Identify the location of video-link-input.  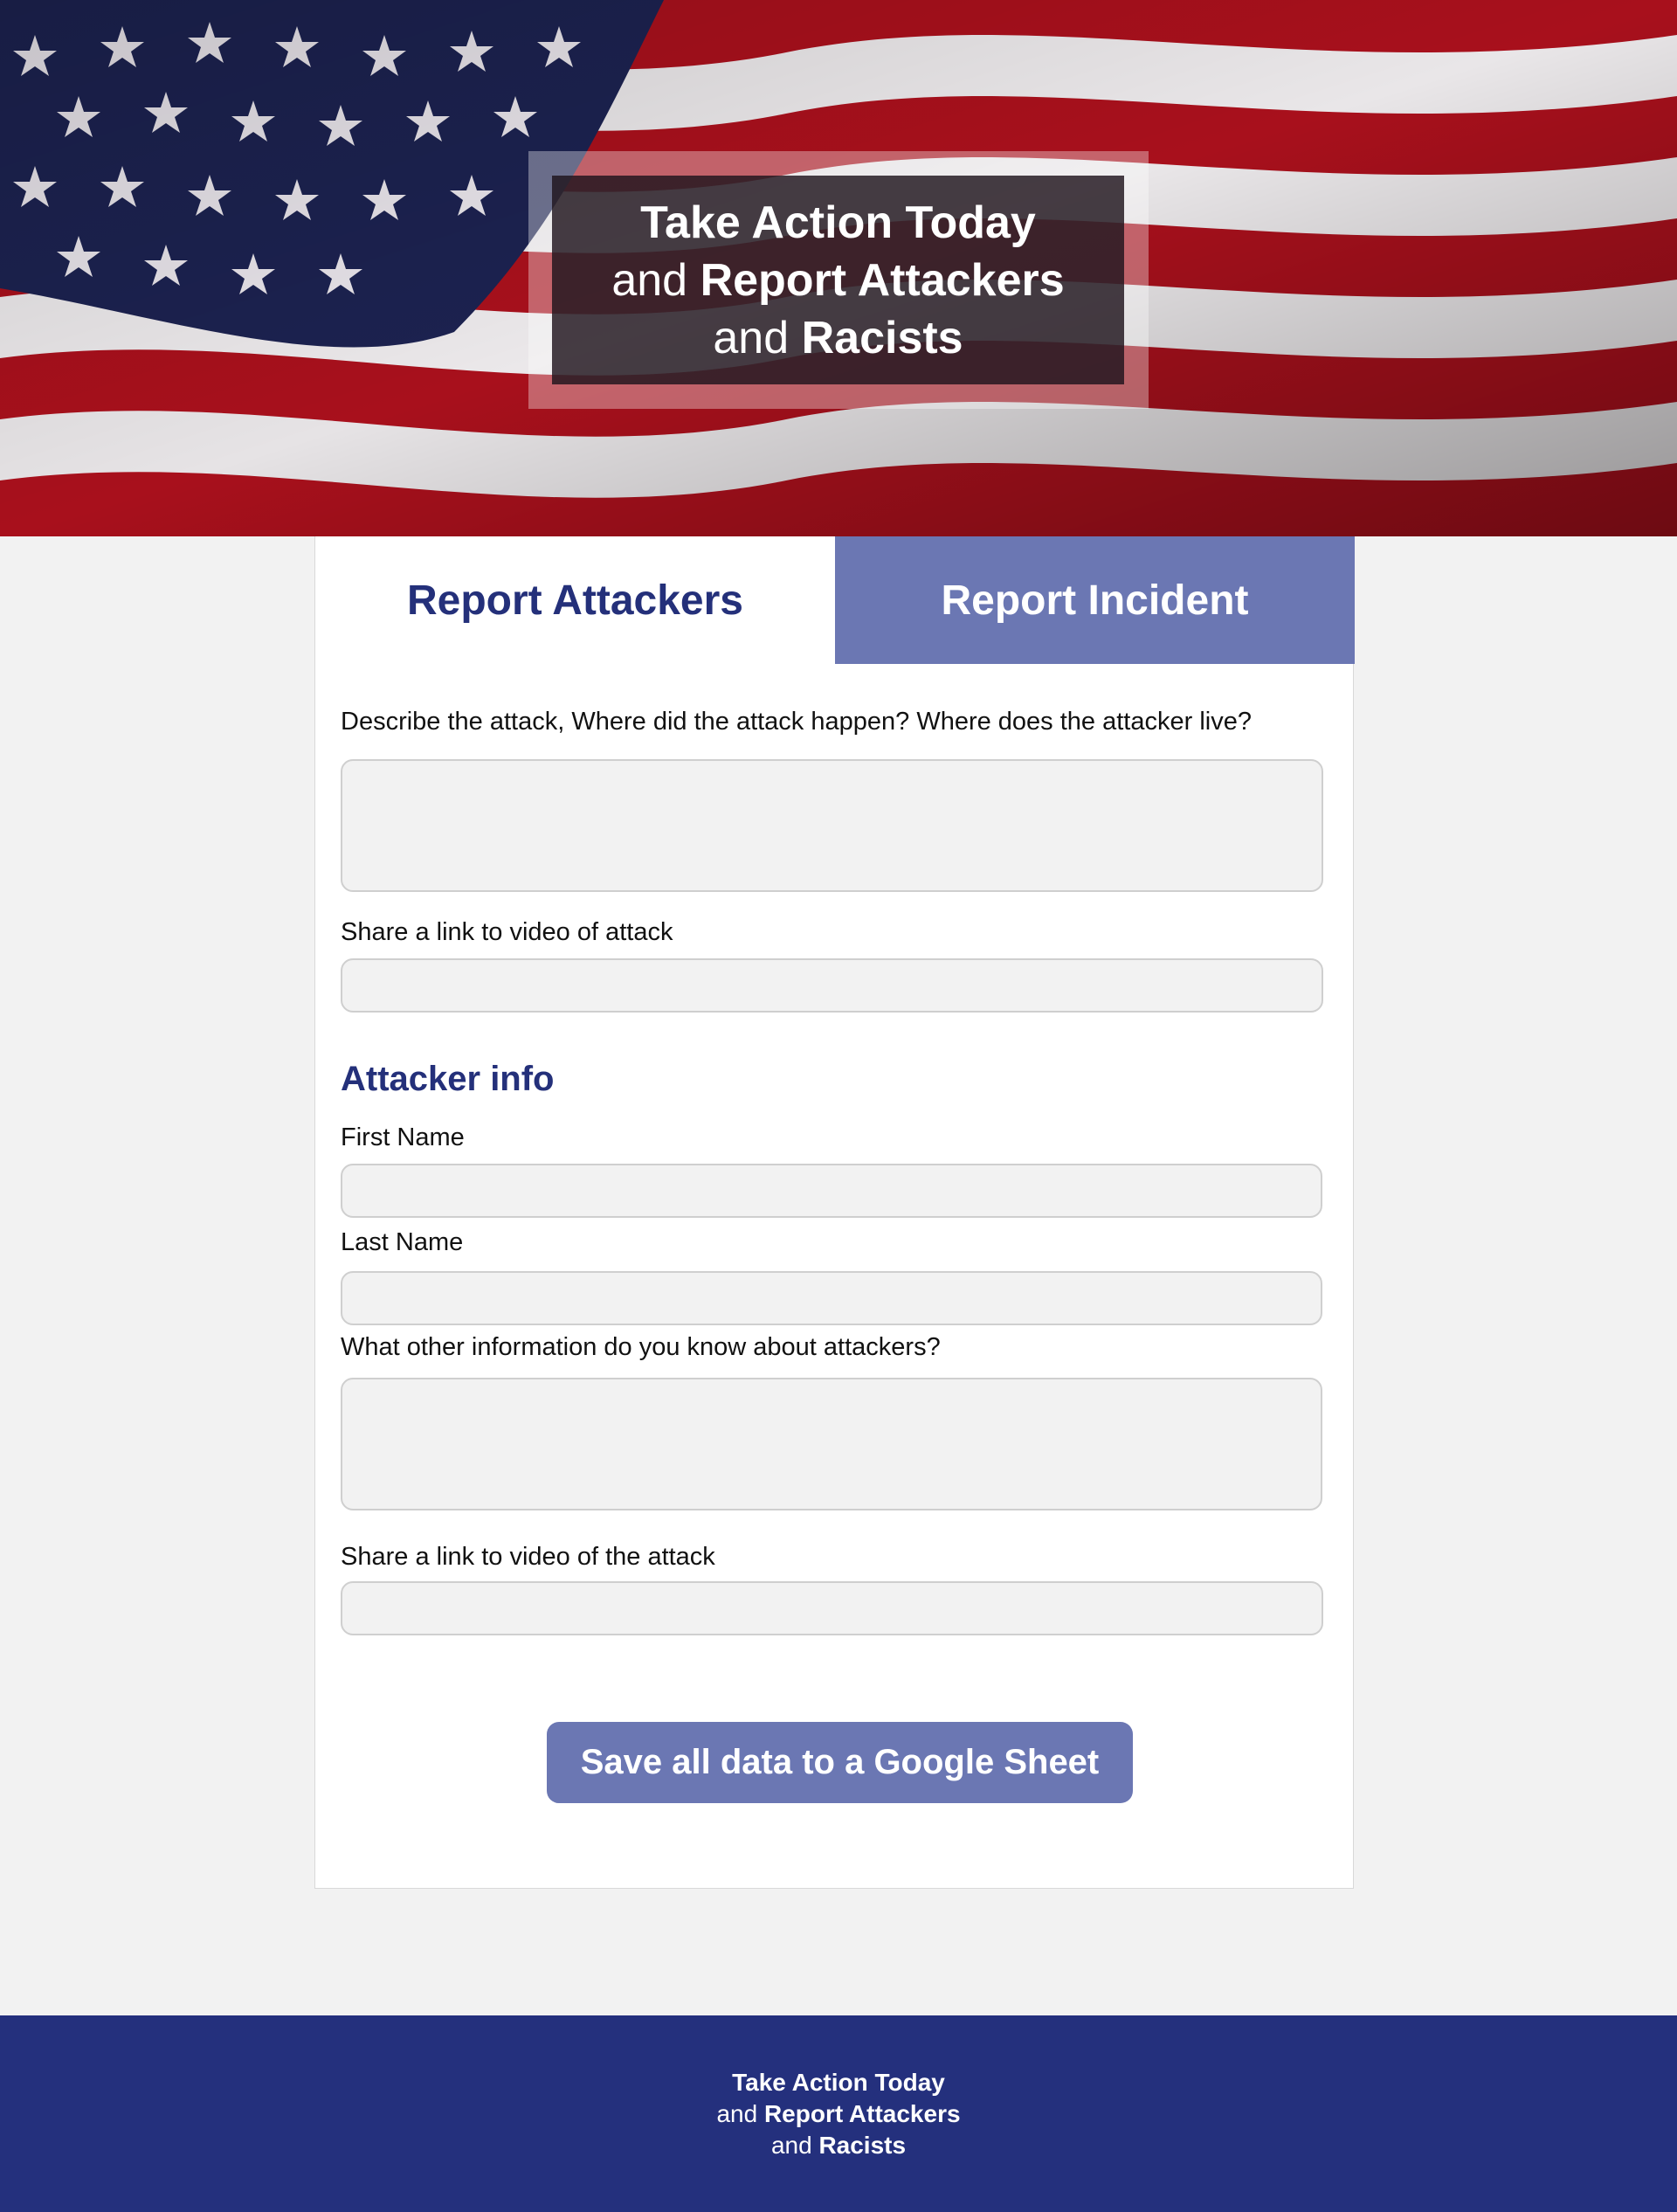
(832, 985).